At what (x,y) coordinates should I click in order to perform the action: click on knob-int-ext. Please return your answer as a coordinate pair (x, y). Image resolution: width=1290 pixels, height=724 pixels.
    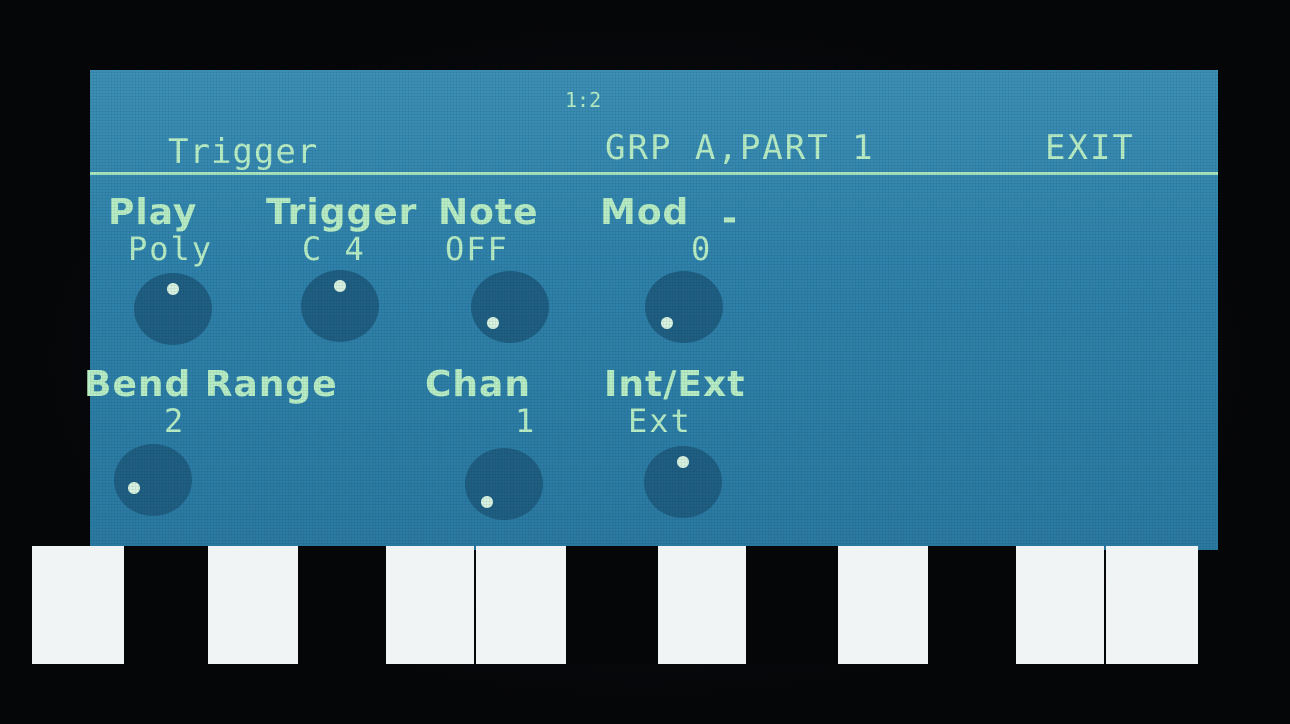
    Looking at the image, I should click on (683, 482).